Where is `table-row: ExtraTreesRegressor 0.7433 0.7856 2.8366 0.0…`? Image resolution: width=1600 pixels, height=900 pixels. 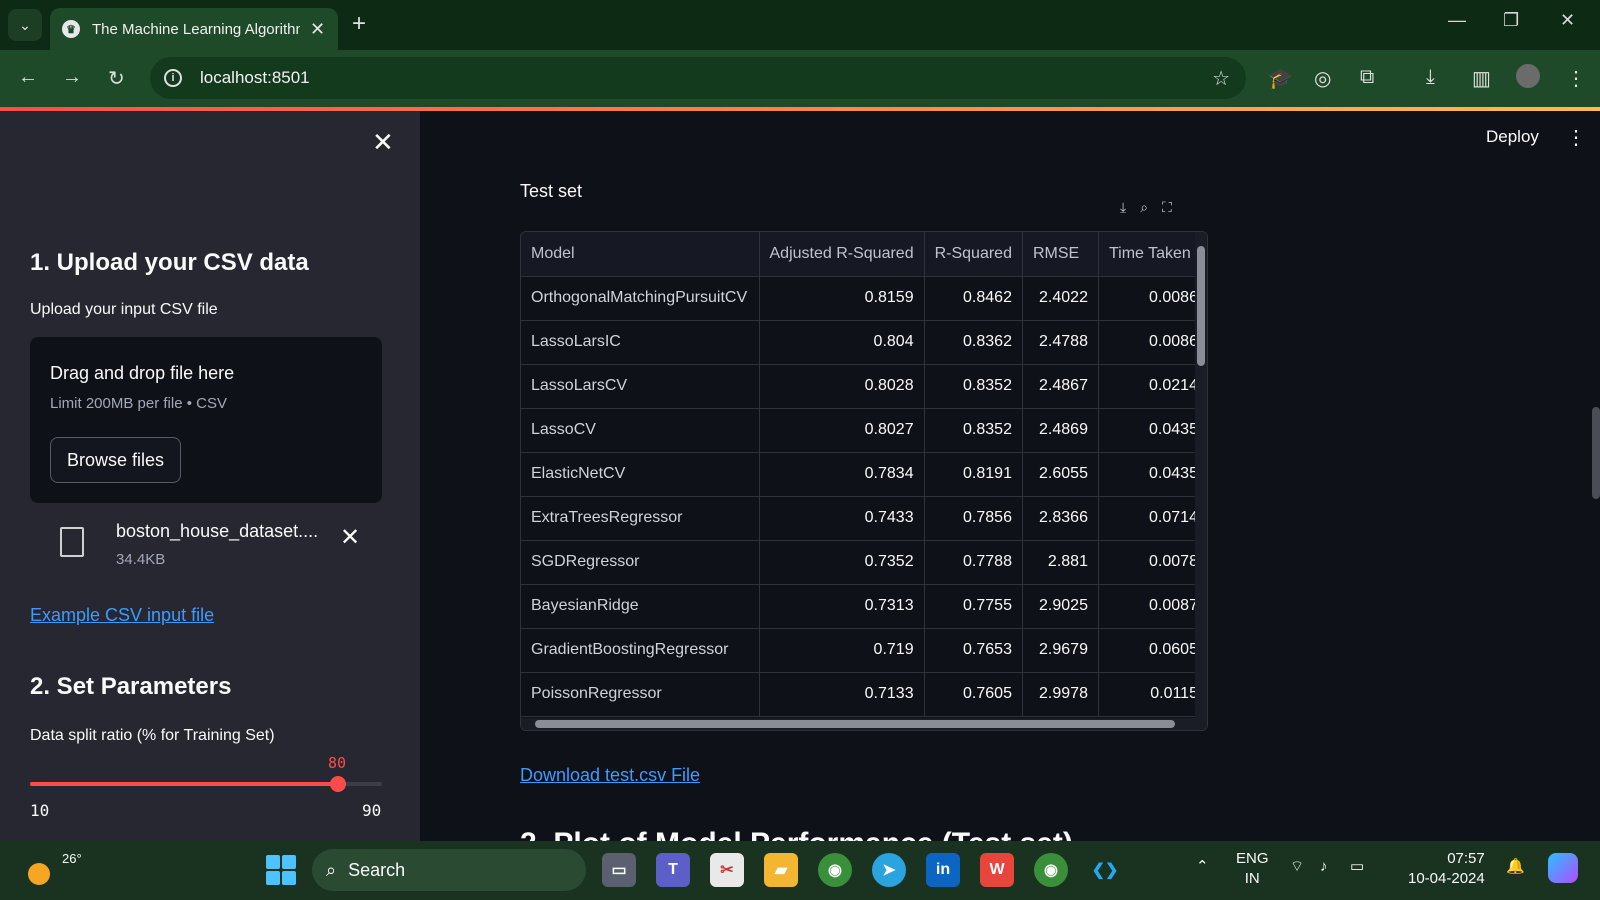
table-row: ExtraTreesRegressor 0.7433 0.7856 2.8366 0.0… is located at coordinates (864, 518).